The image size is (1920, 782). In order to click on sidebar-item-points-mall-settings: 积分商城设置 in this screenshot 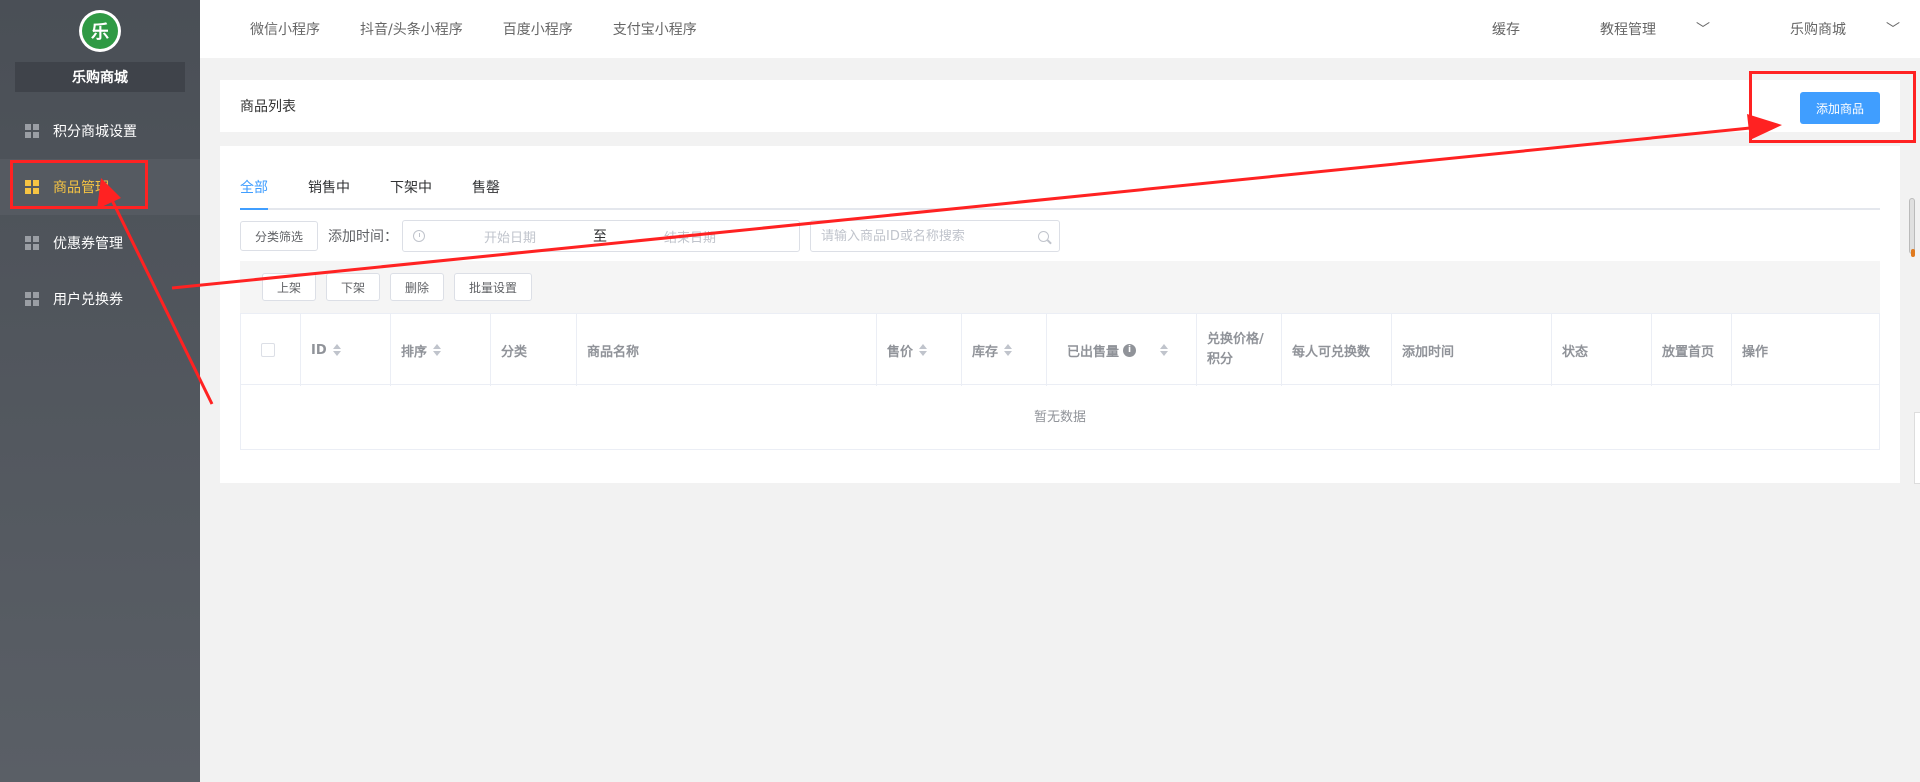, I will do `click(100, 131)`.